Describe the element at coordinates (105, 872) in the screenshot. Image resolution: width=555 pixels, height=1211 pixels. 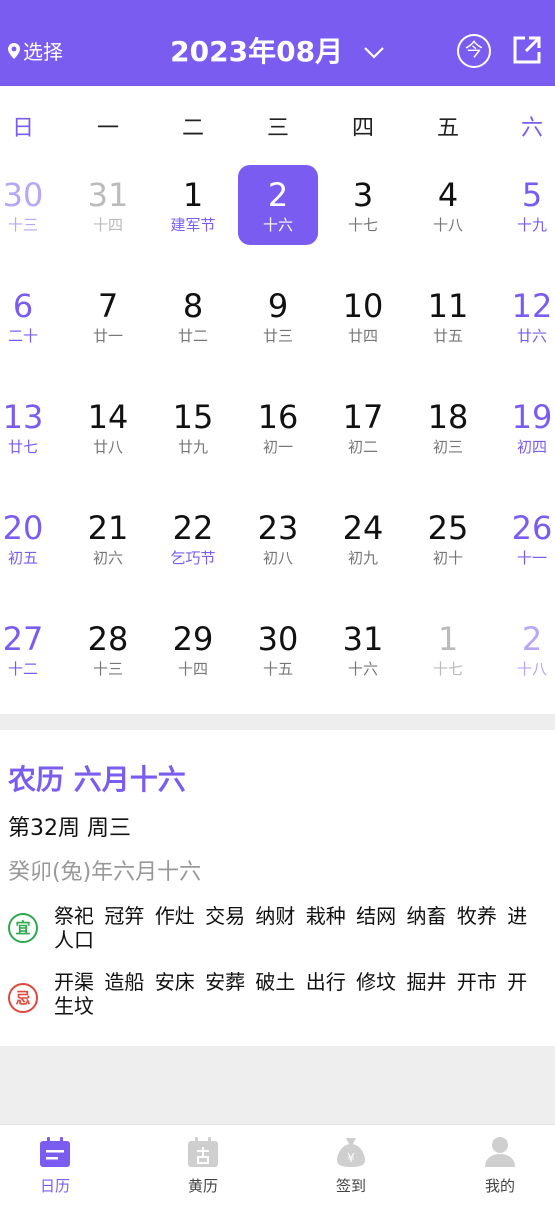
I see `ganzhi-date: 癸卯(兔)年六月十六` at that location.